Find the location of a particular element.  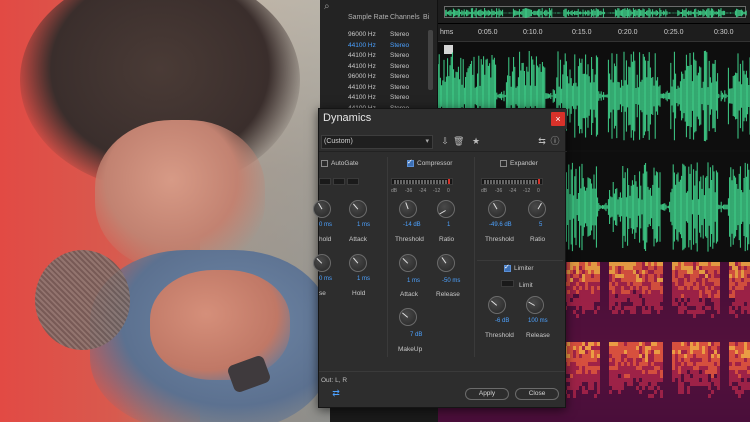

autogate-checkbox is located at coordinates (324, 163).